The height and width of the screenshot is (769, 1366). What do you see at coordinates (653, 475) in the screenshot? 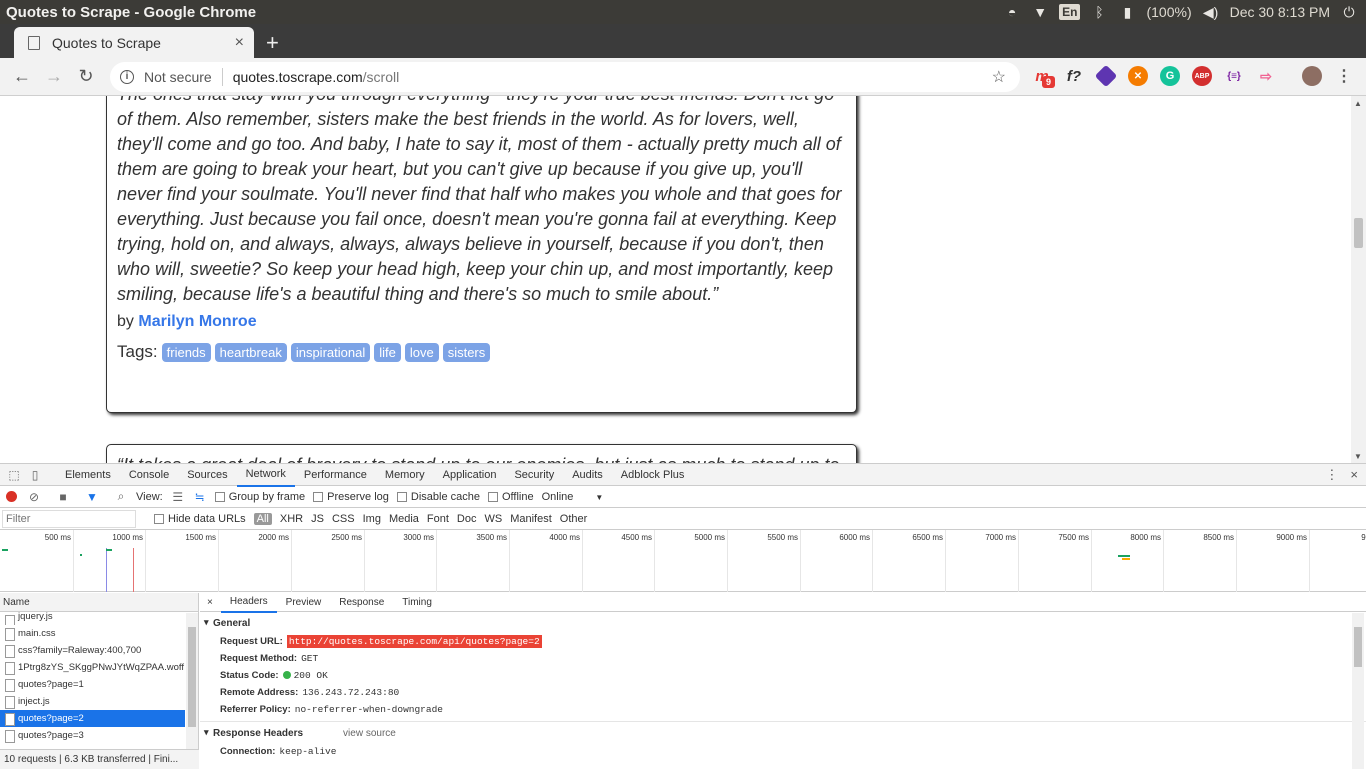
I see `devtools-tab-adblock-plus: Adblock Plus` at bounding box center [653, 475].